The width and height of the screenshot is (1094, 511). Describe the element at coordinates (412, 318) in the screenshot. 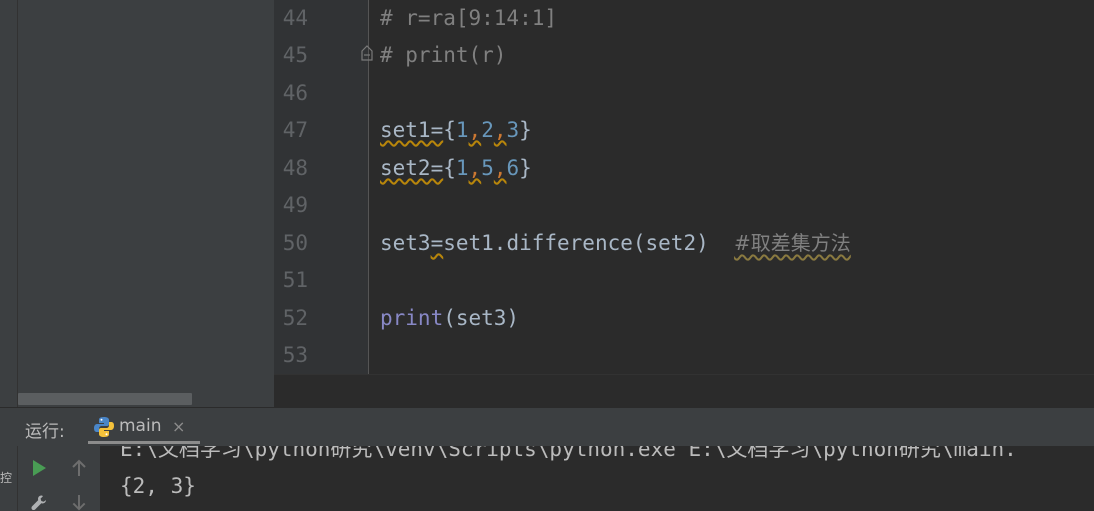

I see `print-builtin: print` at that location.